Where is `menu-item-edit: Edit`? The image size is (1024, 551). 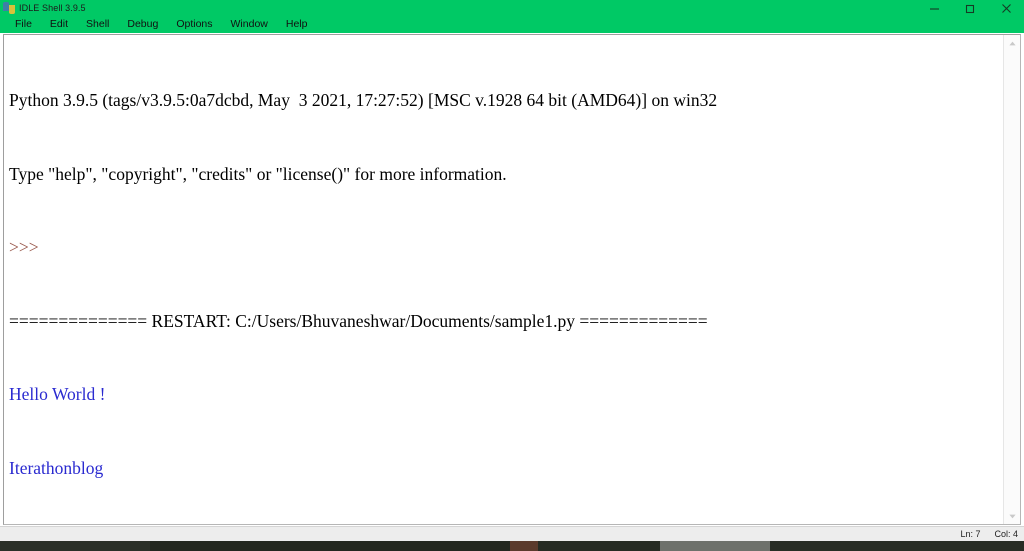 menu-item-edit: Edit is located at coordinates (59, 24).